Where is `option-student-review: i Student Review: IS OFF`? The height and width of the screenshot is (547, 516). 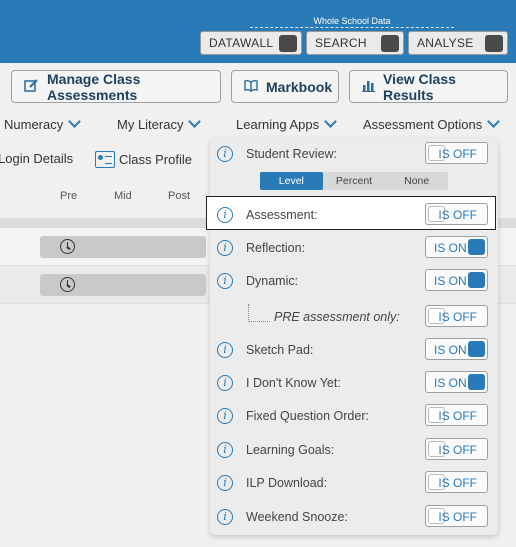
option-student-review: i Student Review: IS OFF is located at coordinates (354, 154).